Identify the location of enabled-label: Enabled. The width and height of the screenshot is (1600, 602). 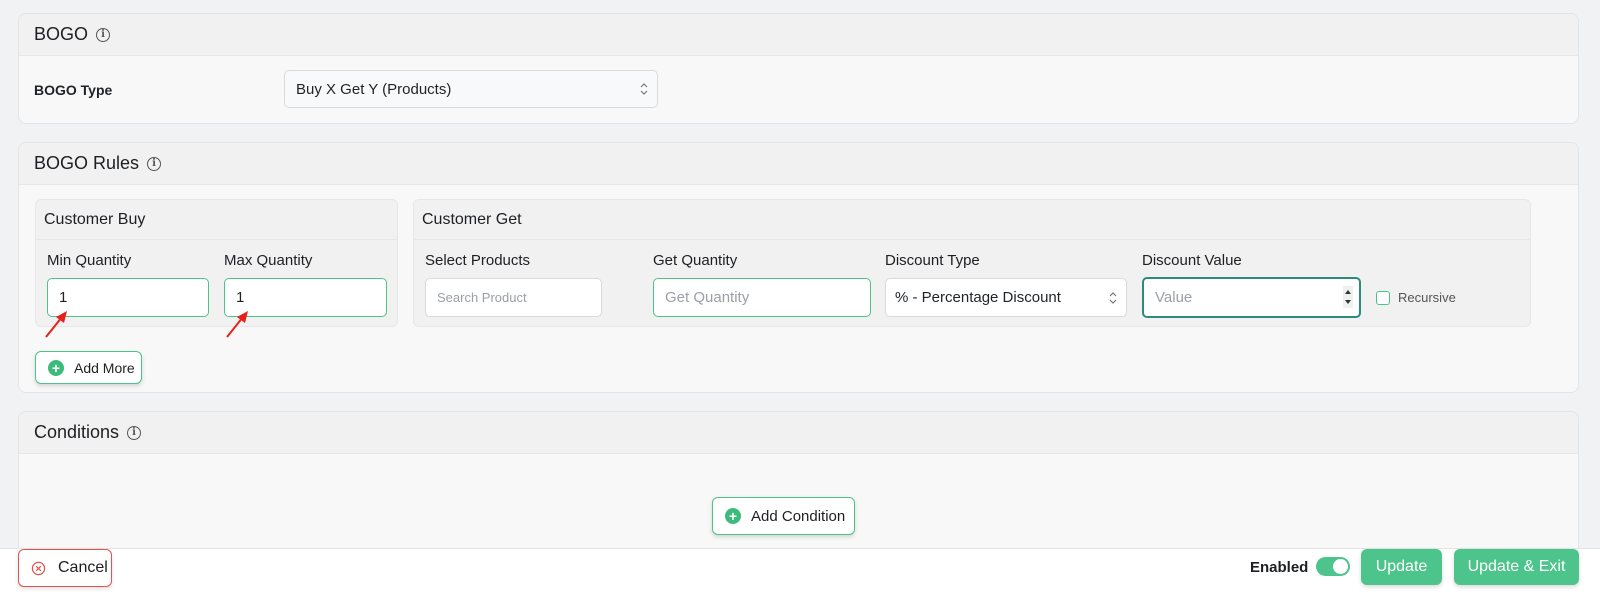
(1279, 567).